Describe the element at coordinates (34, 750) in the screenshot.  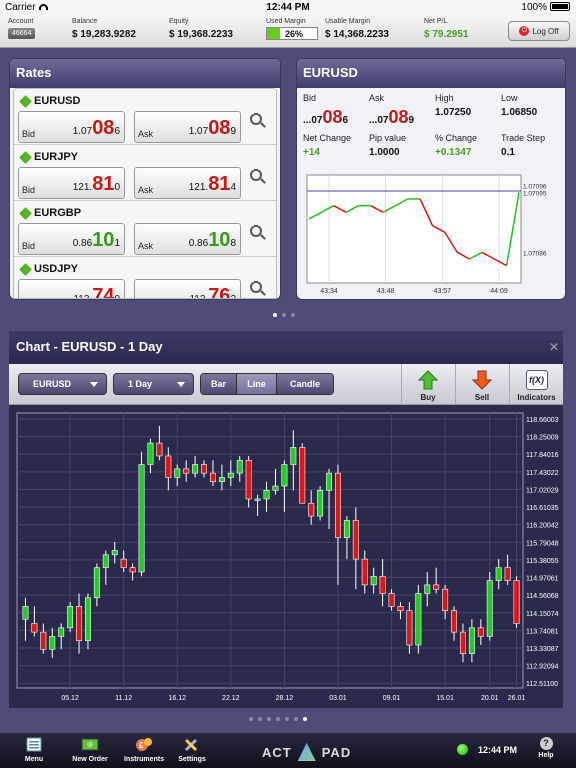
I see `tab-menu: Menu` at that location.